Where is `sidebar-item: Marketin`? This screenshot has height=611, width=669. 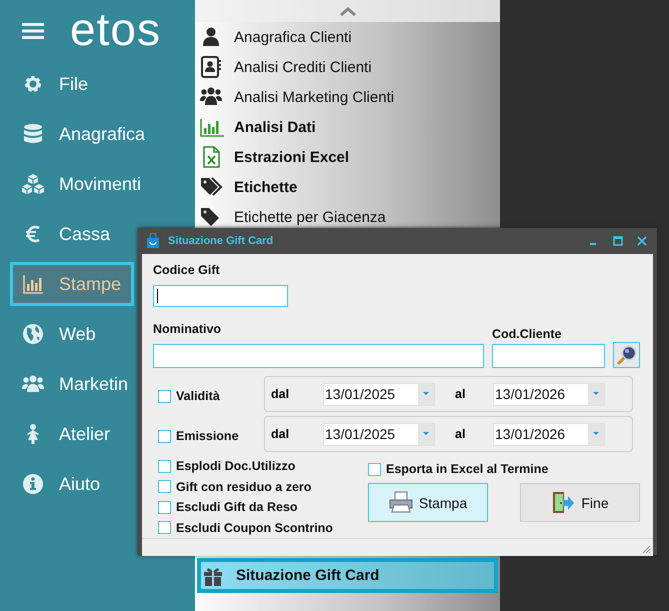
sidebar-item: Marketin is located at coordinates (72, 384).